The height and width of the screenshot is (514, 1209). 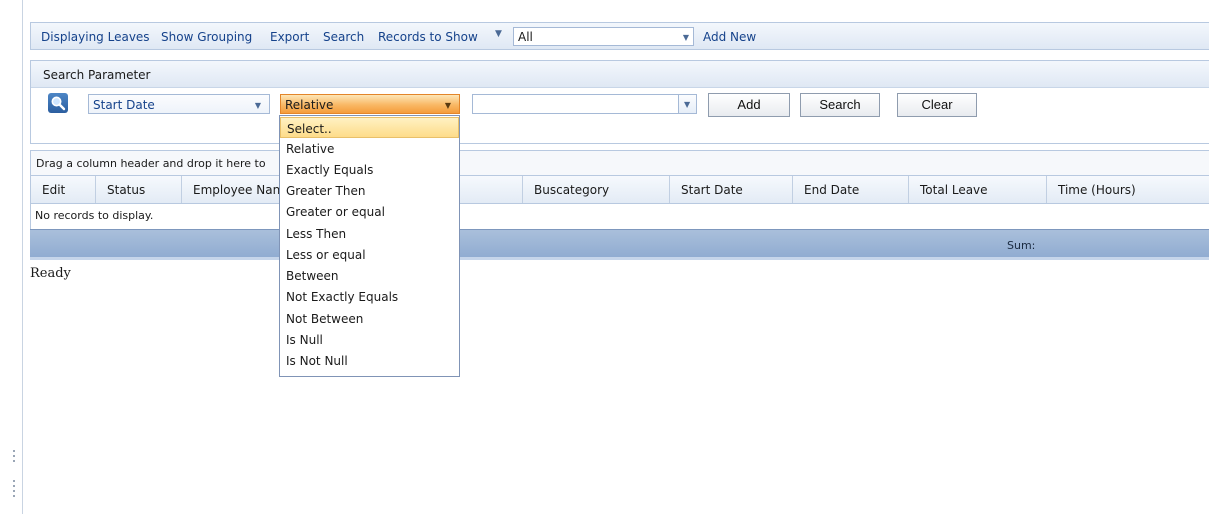 I want to click on dropdown-option-is-not-null: Is Not Null, so click(x=369, y=360).